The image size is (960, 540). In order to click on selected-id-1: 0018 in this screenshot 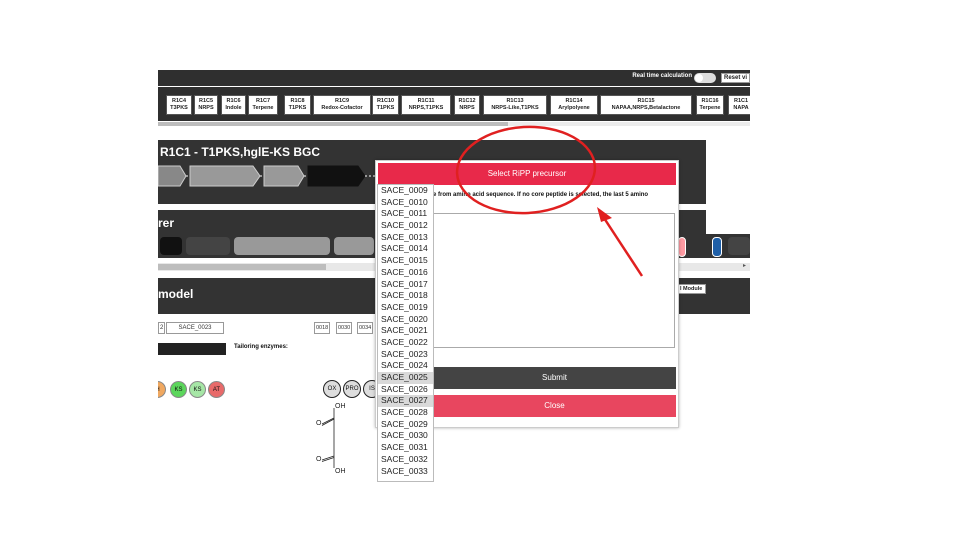, I will do `click(322, 328)`.